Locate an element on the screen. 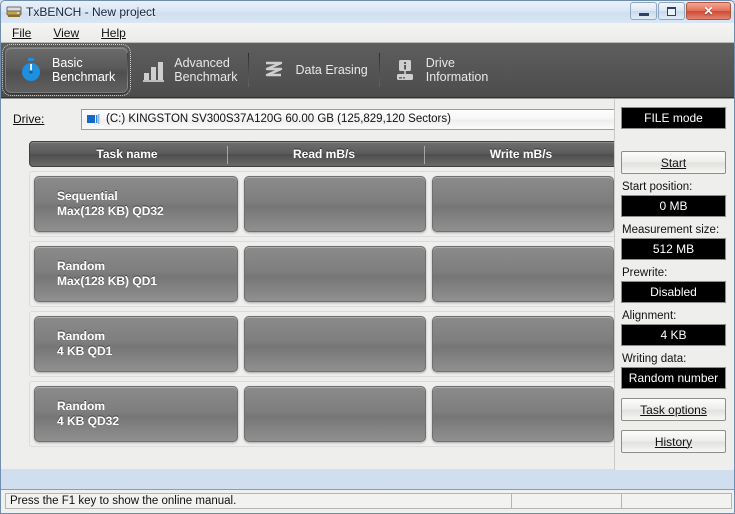 The image size is (735, 514). writing-data-label: Writing data: is located at coordinates (654, 359).